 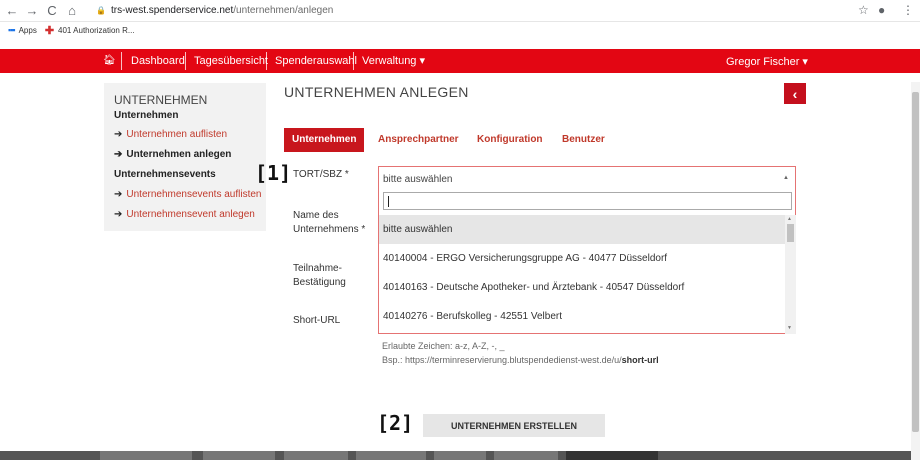 I want to click on home-browser-icon: ⌂, so click(x=72, y=11).